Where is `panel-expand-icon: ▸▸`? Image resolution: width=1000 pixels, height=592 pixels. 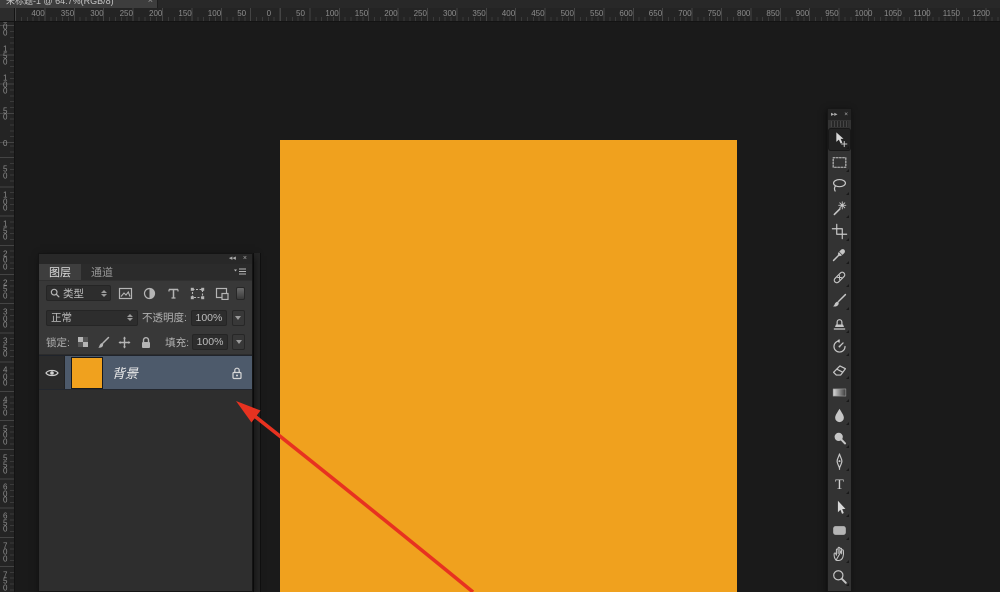 panel-expand-icon: ▸▸ is located at coordinates (834, 114).